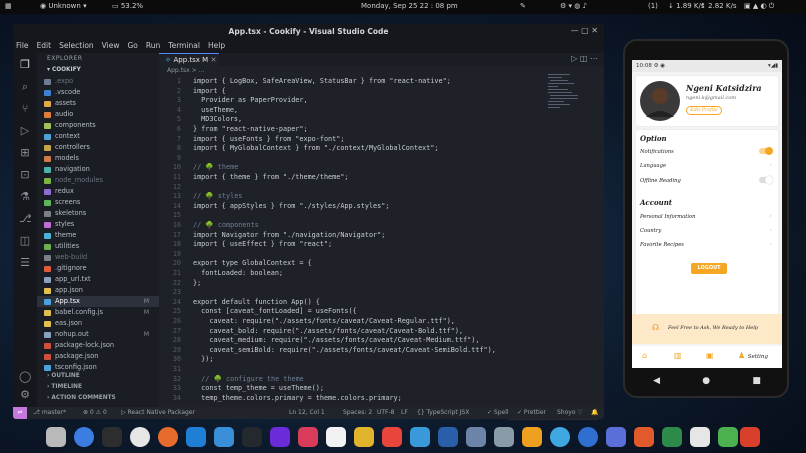 Image resolution: width=806 pixels, height=453 pixels. Describe the element at coordinates (672, 437) in the screenshot. I see `vpn-icon` at that location.